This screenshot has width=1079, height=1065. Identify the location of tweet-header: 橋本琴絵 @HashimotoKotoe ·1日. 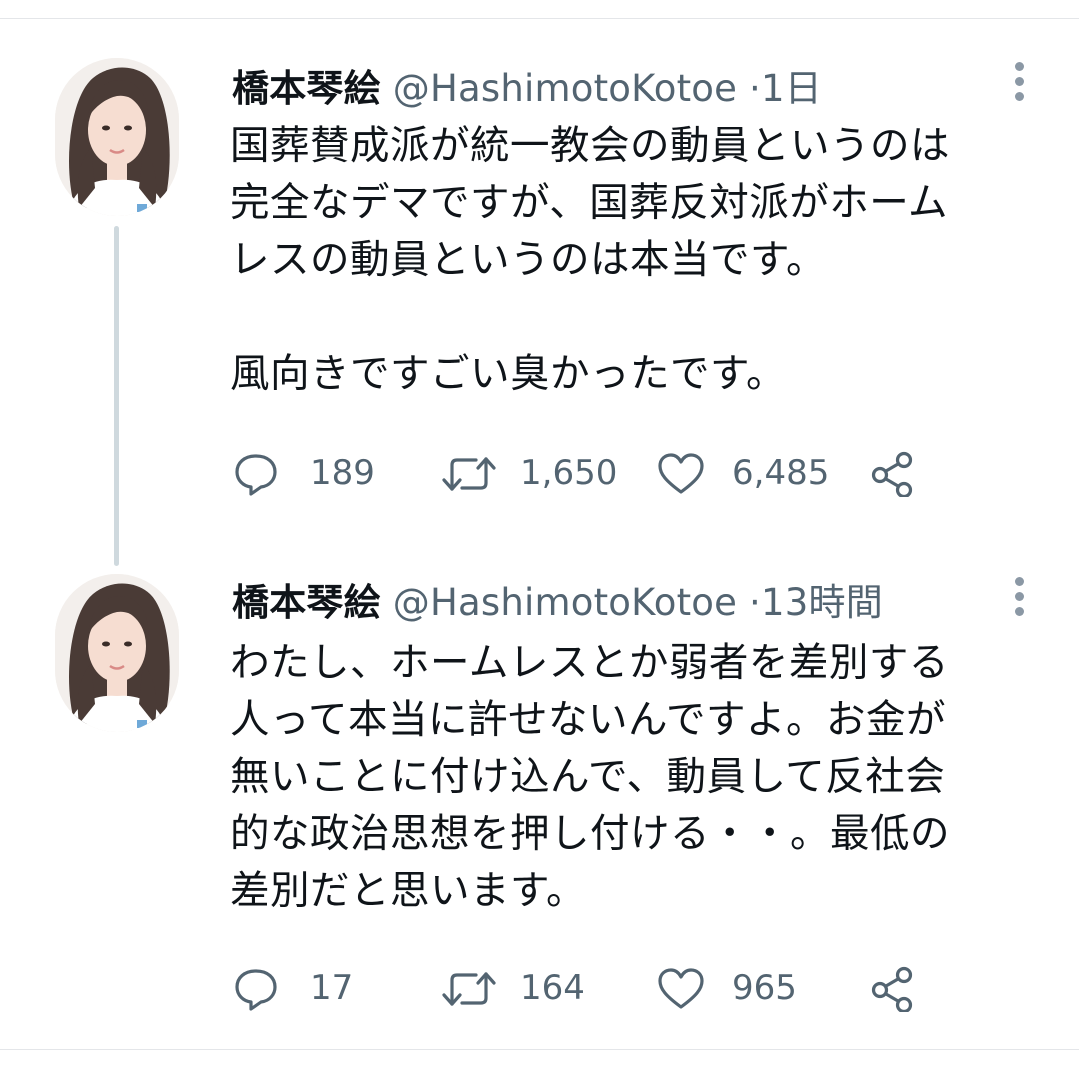
(527, 89).